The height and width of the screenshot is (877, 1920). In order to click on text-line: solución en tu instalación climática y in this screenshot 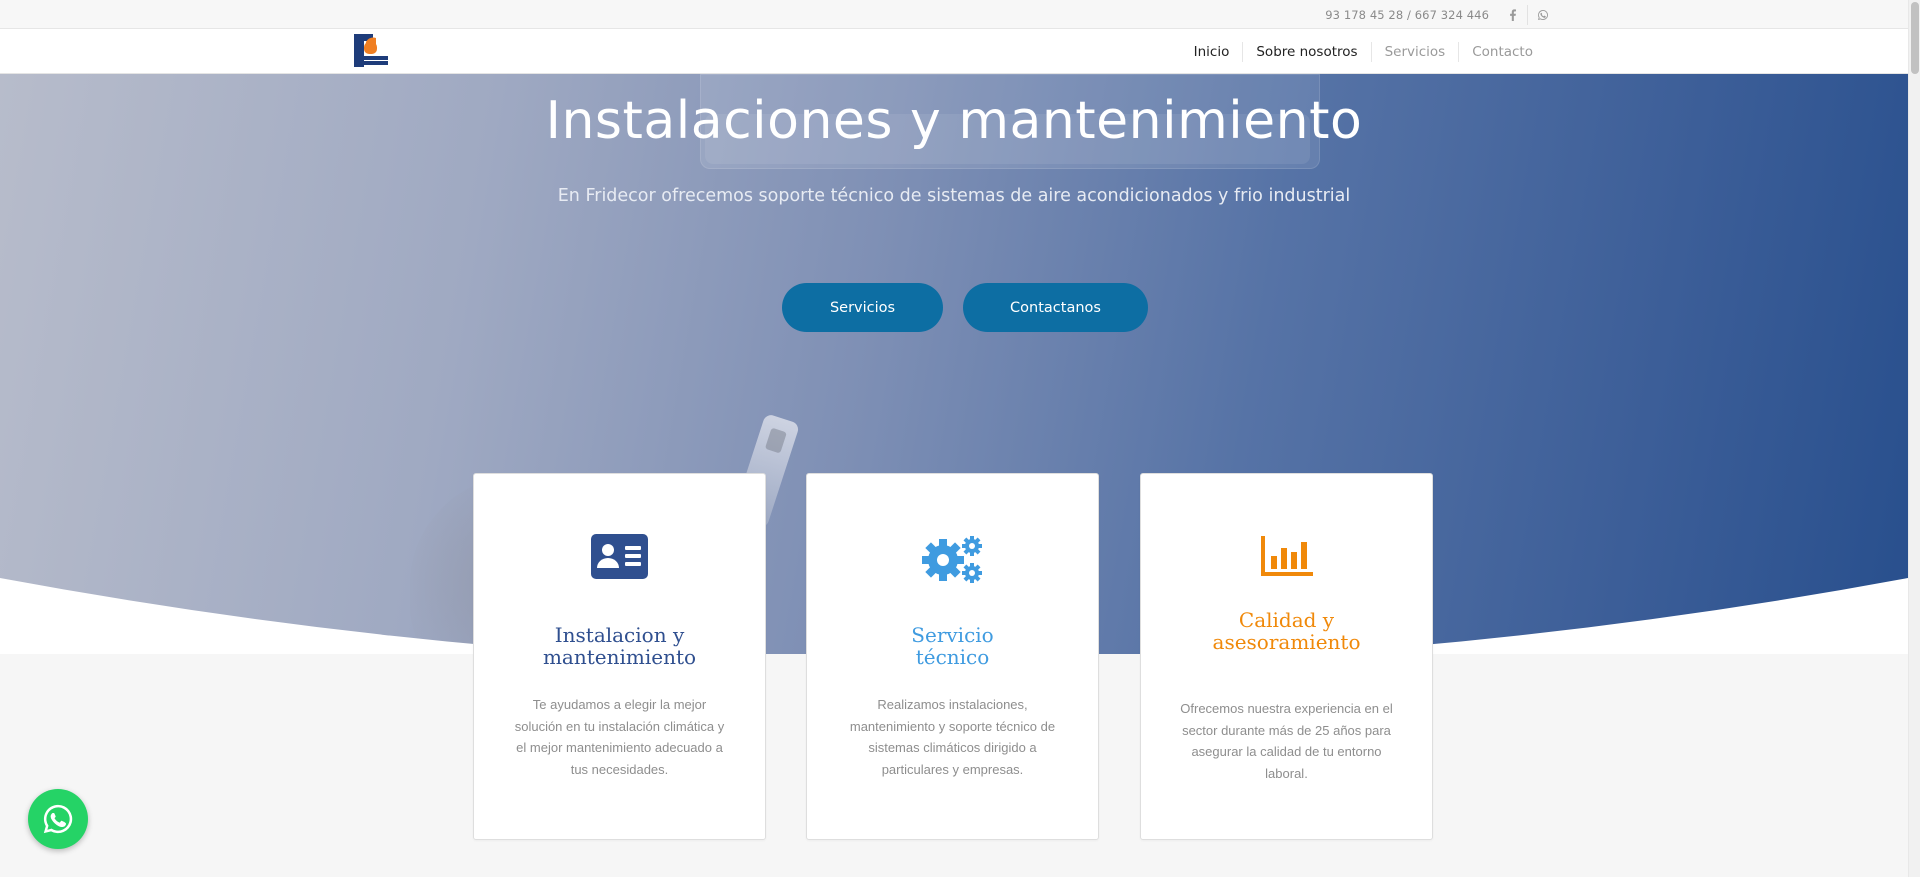, I will do `click(619, 726)`.